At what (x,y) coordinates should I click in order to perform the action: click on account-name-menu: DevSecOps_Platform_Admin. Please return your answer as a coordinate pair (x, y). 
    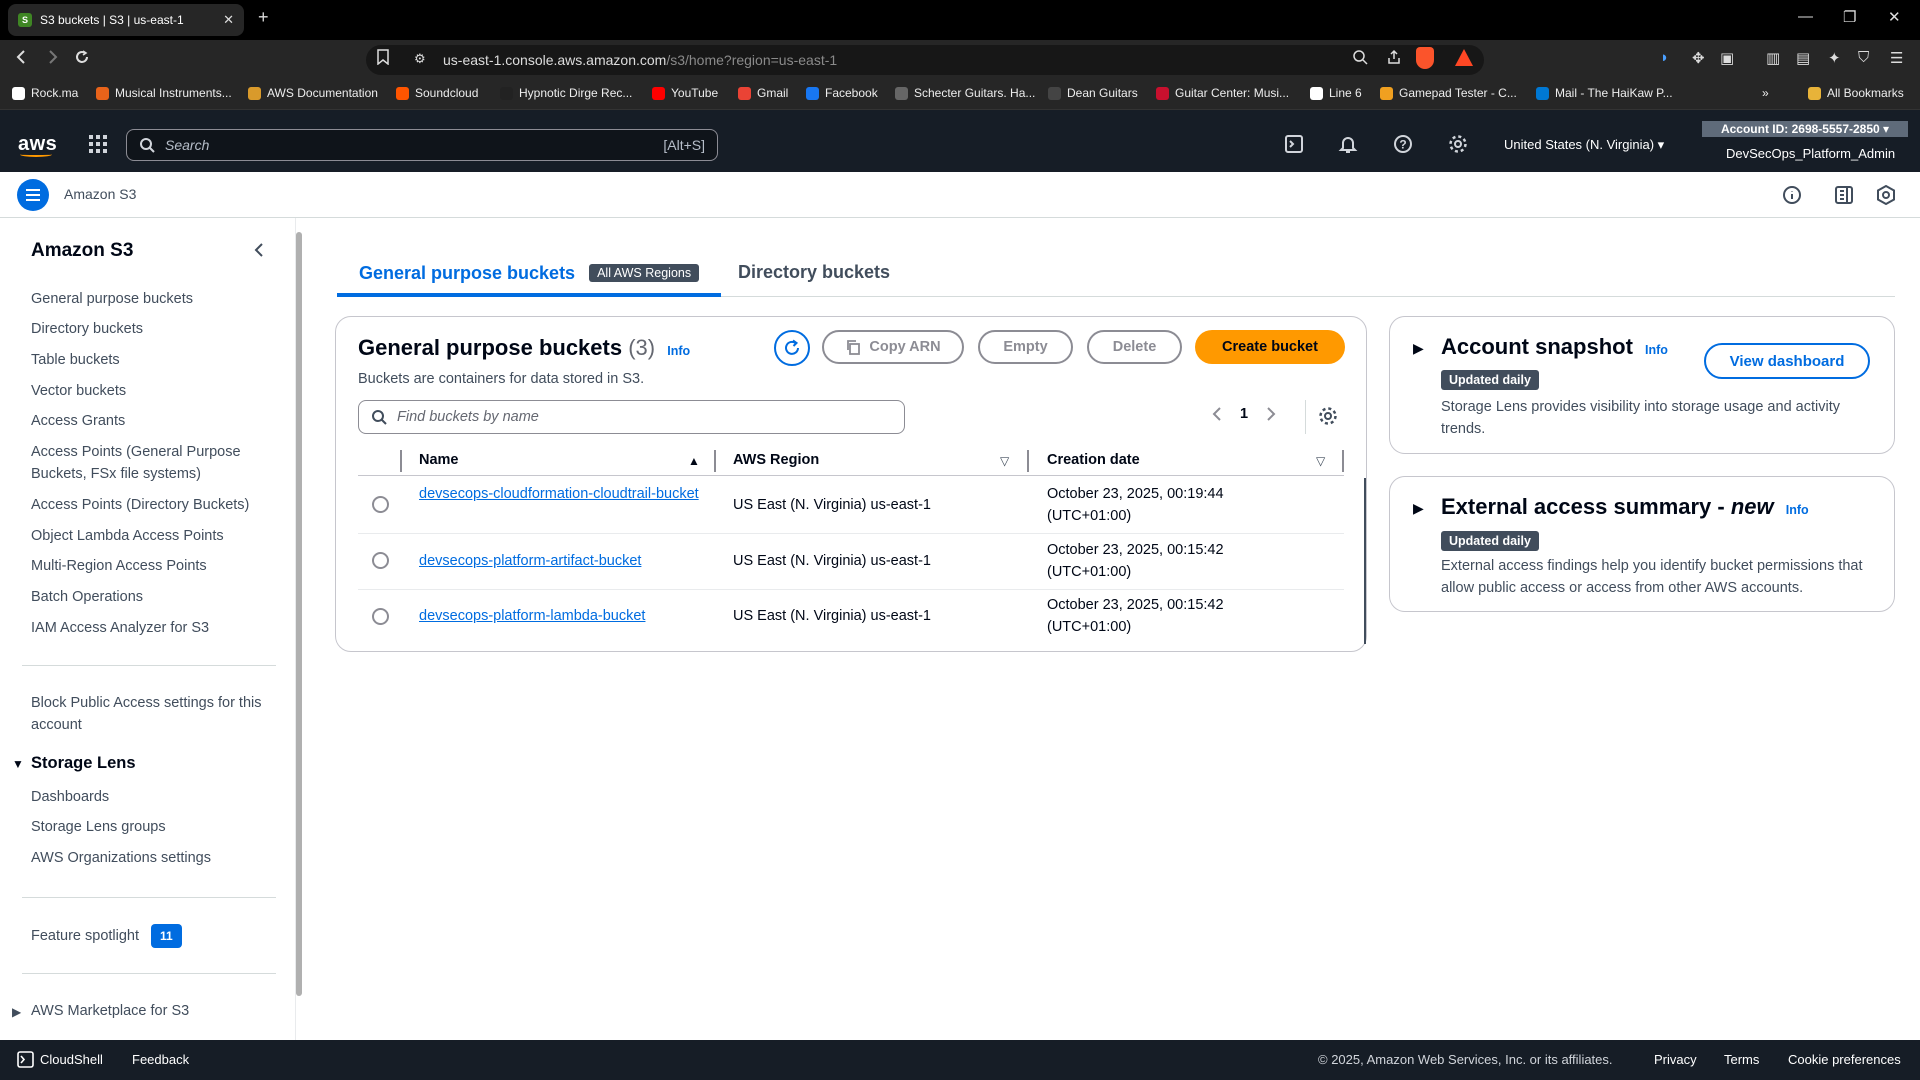
    Looking at the image, I should click on (1810, 153).